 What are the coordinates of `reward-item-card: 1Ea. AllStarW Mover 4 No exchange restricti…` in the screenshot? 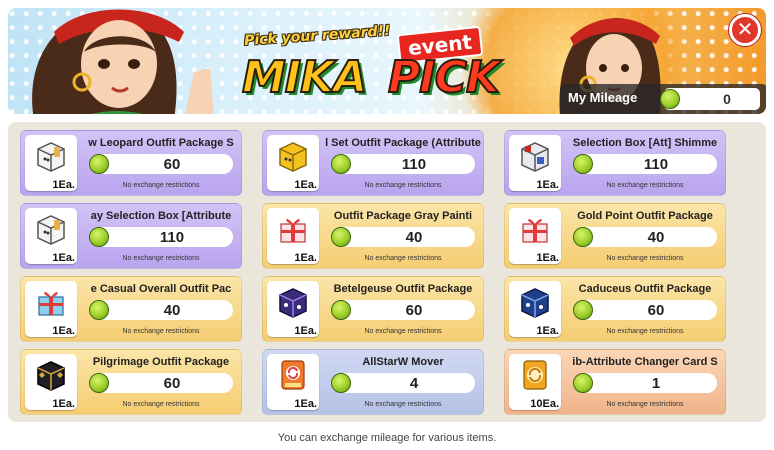 It's located at (373, 382).